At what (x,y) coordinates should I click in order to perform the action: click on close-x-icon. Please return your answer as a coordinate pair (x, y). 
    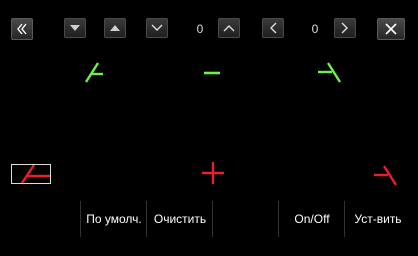
    Looking at the image, I should click on (391, 29).